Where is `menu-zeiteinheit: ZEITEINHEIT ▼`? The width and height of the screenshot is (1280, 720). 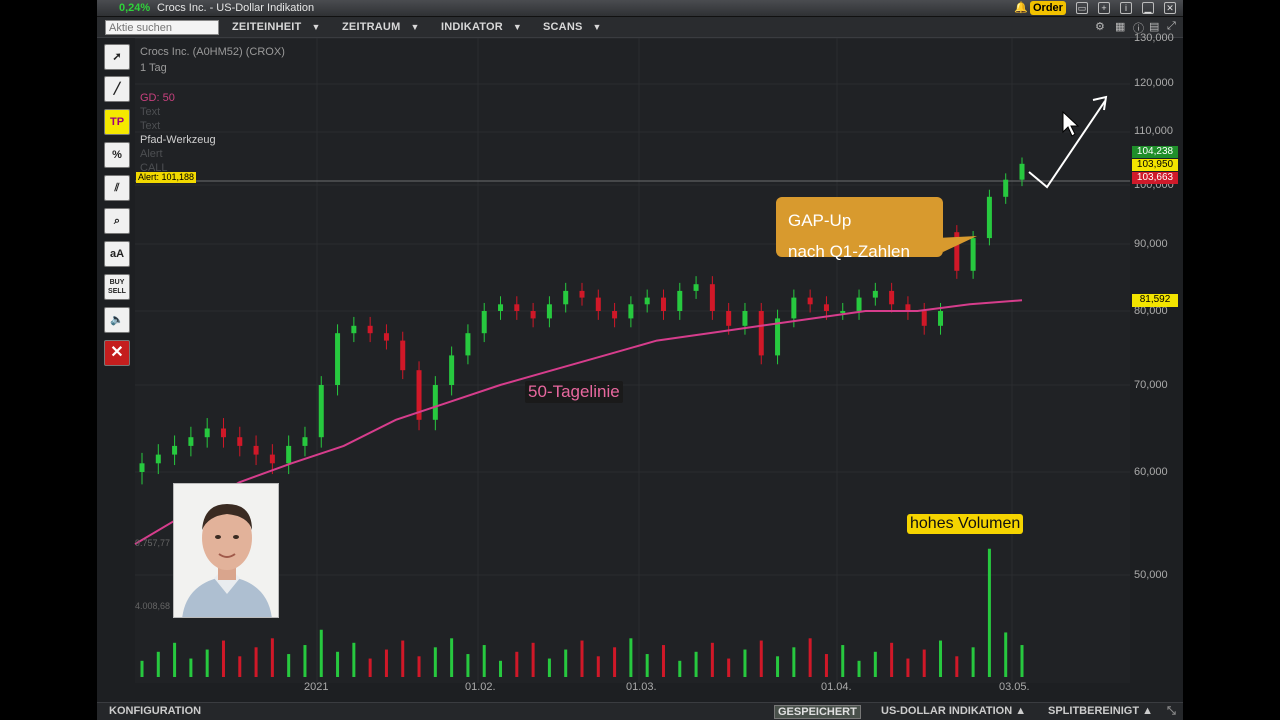 menu-zeiteinheit: ZEITEINHEIT ▼ is located at coordinates (276, 27).